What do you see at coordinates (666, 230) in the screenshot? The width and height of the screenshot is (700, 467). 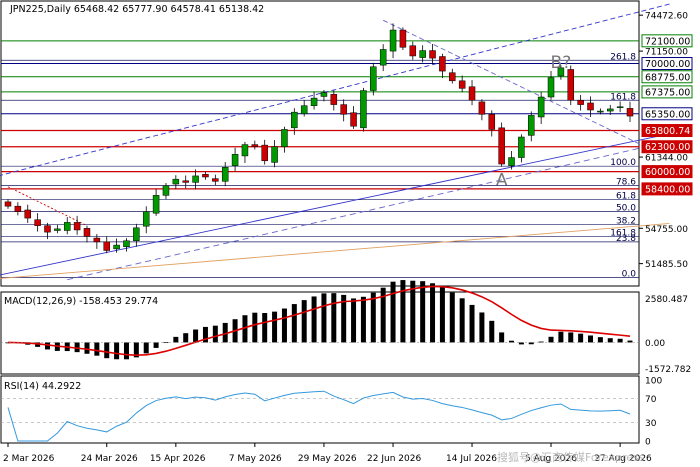 I see `price-tick-label: 54755.00` at bounding box center [666, 230].